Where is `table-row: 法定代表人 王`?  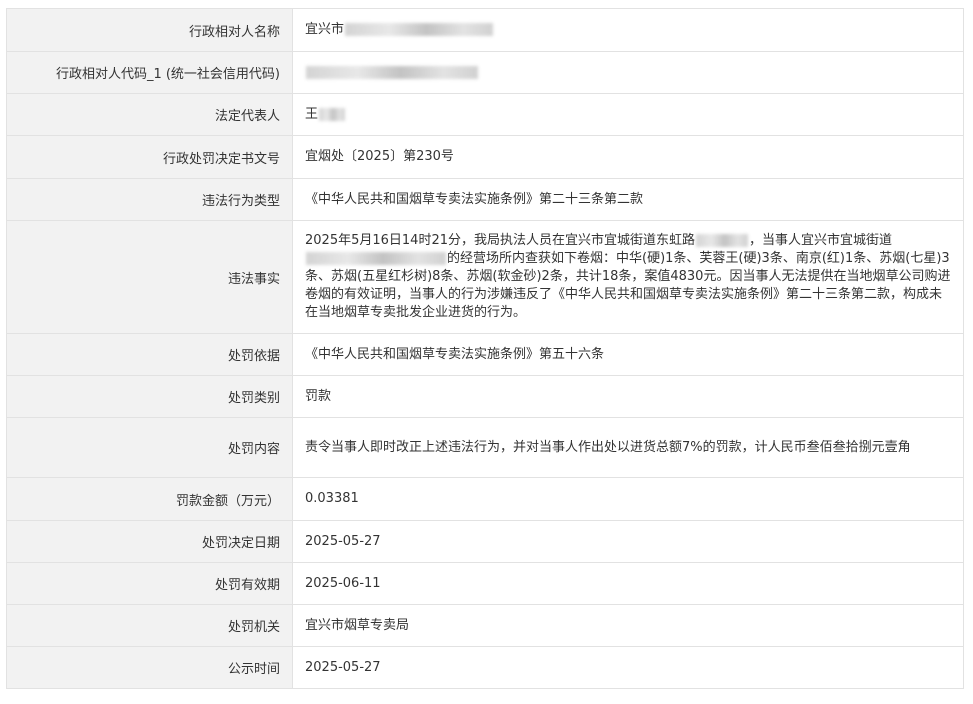
table-row: 法定代表人 王 is located at coordinates (485, 114).